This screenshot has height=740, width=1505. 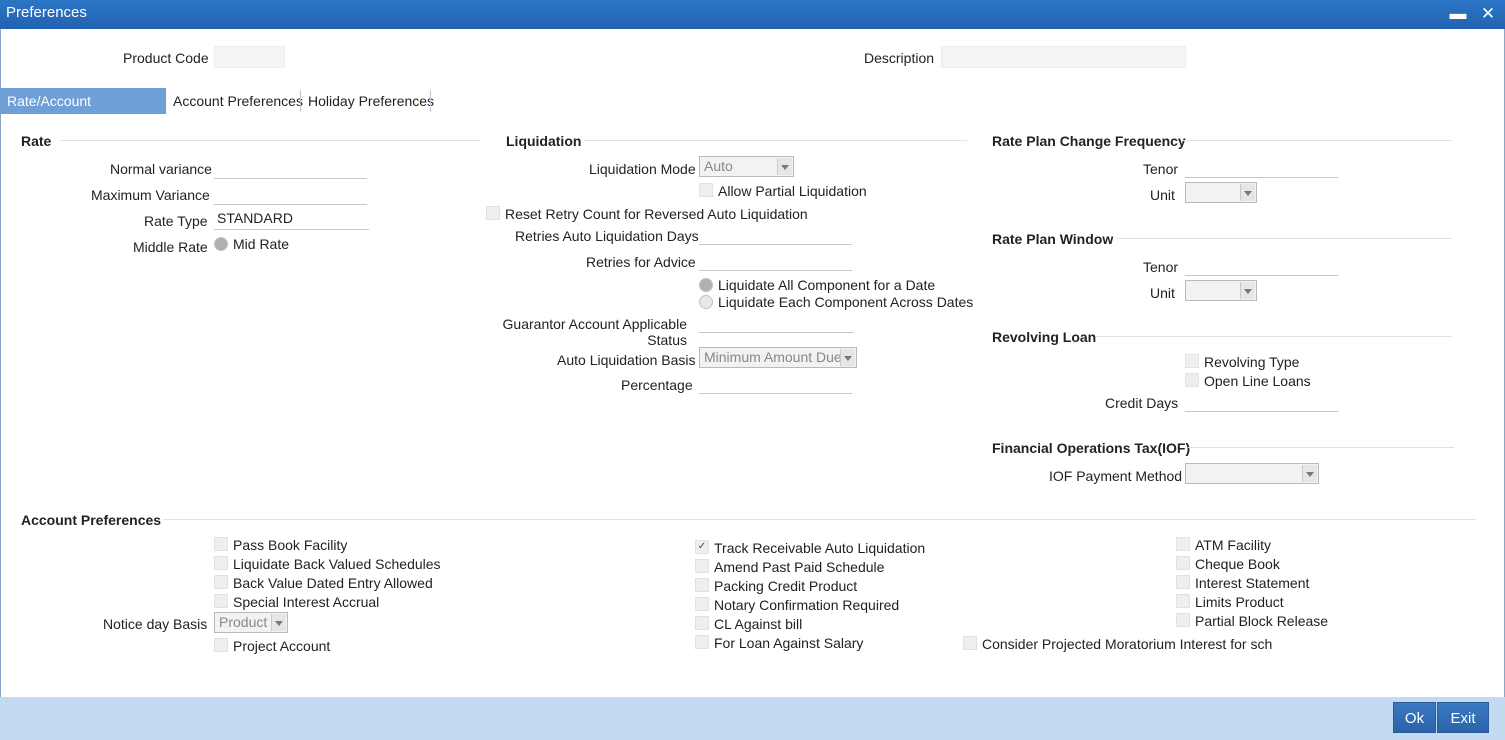 What do you see at coordinates (1252, 473) in the screenshot?
I see `iof-payment-method-select` at bounding box center [1252, 473].